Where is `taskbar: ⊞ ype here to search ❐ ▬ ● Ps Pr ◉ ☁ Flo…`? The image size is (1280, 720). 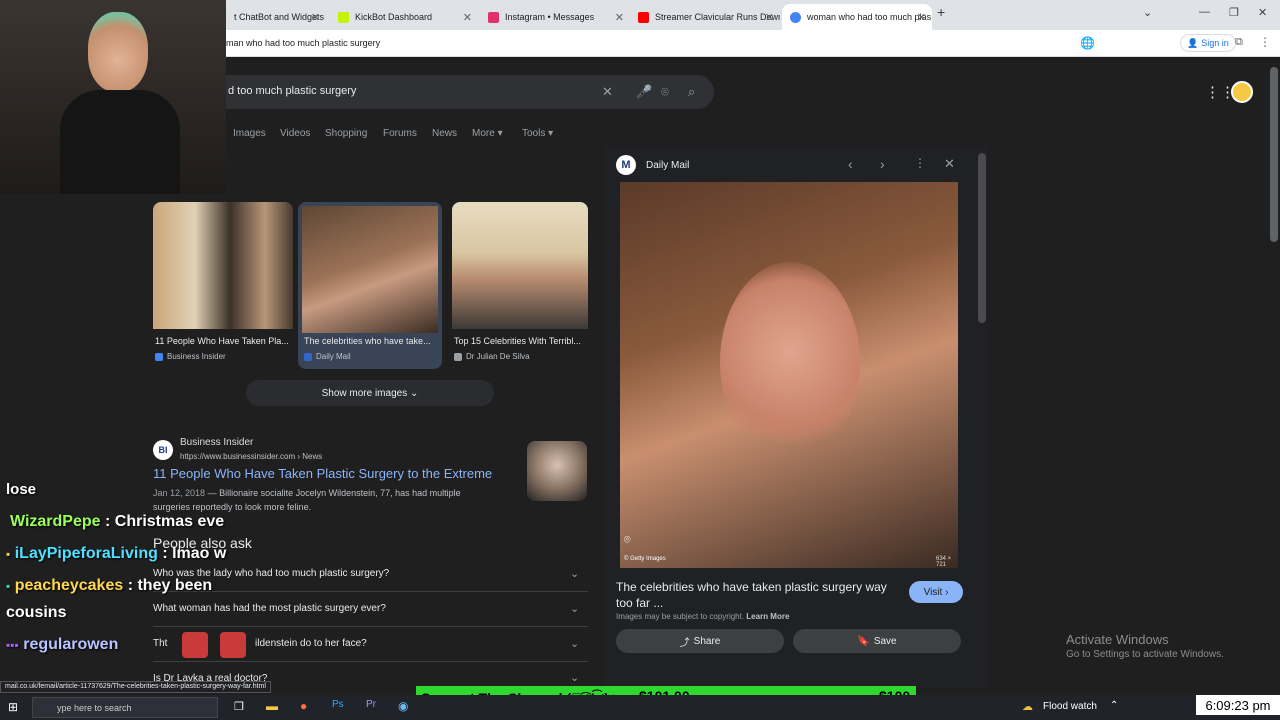 taskbar: ⊞ ype here to search ❐ ▬ ● Ps Pr ◉ ☁ Flo… is located at coordinates (640, 707).